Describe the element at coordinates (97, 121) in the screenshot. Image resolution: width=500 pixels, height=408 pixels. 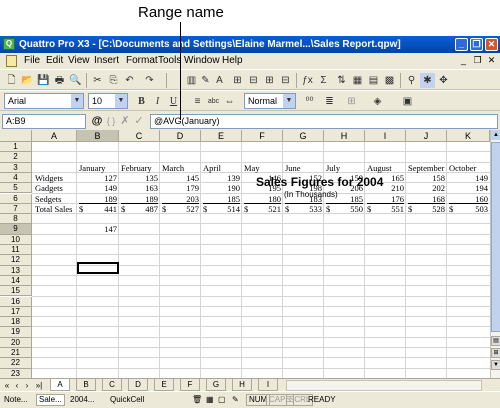
I see `function-button: @` at that location.